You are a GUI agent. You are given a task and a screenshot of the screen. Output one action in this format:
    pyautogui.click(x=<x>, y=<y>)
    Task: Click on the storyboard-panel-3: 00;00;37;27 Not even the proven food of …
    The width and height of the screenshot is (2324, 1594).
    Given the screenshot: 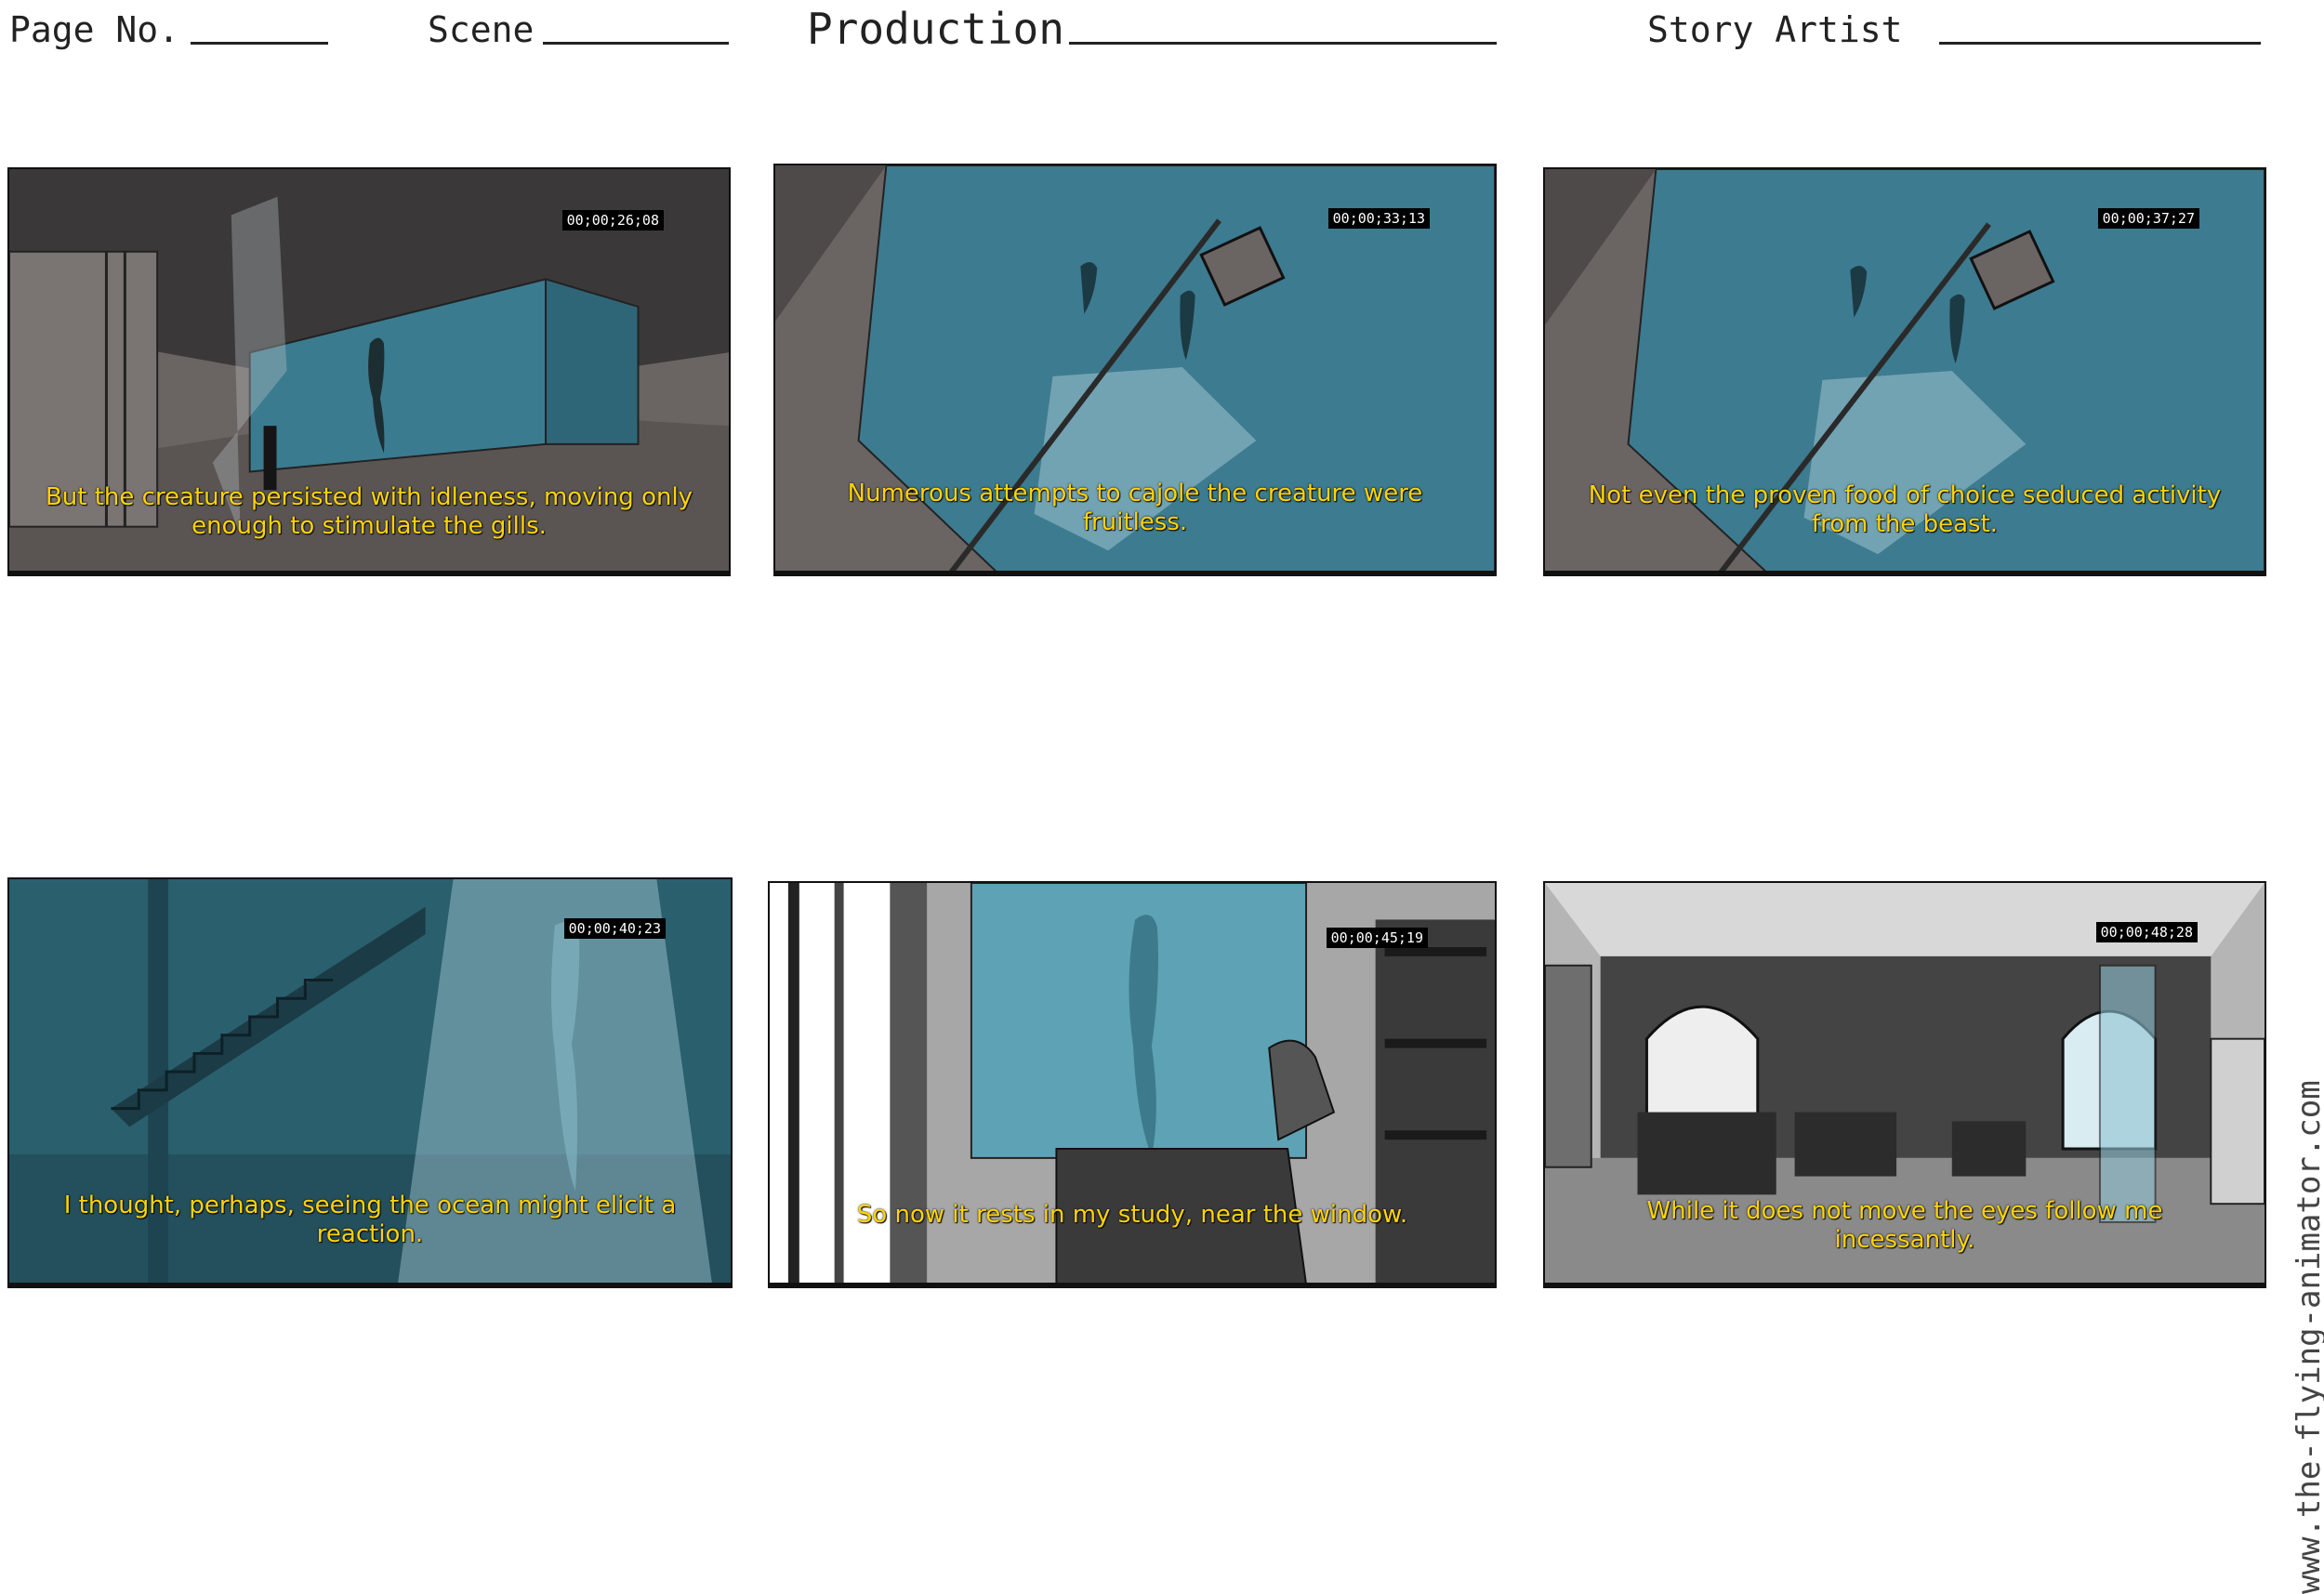 What is the action you would take?
    pyautogui.click(x=1904, y=371)
    